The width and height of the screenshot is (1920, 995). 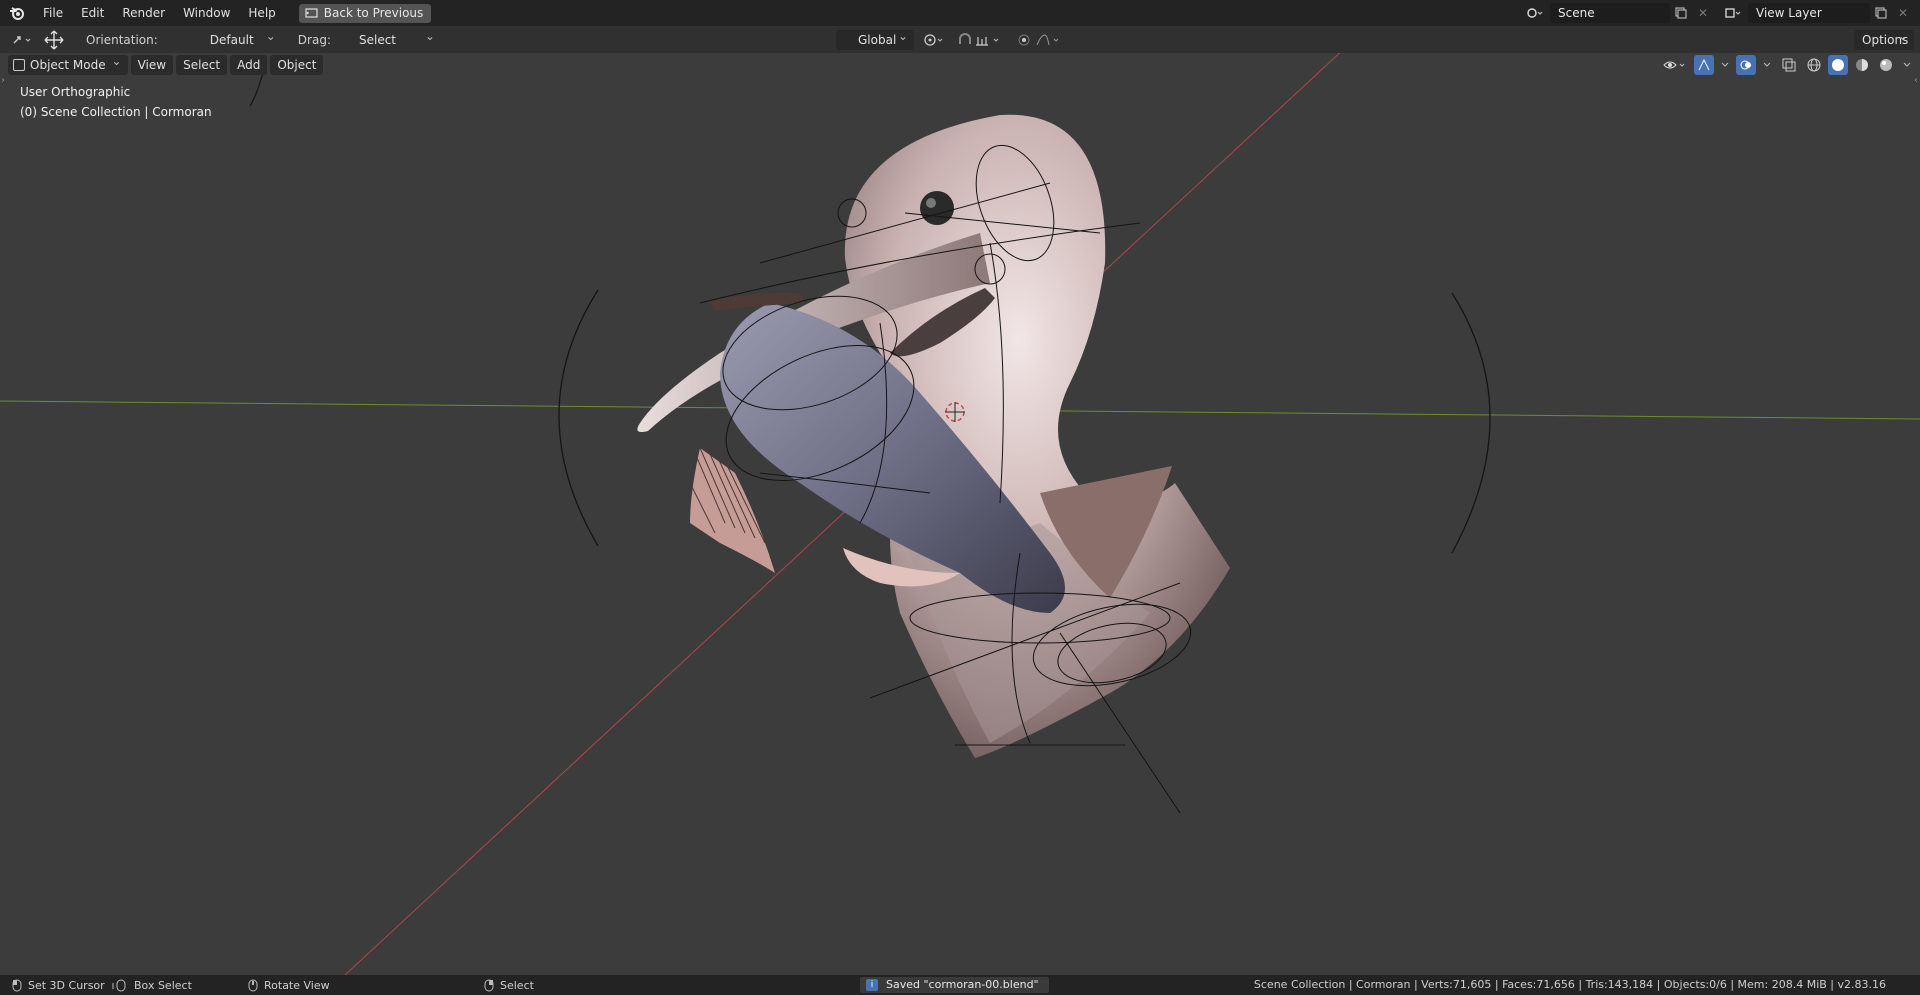 What do you see at coordinates (1767, 65) in the screenshot?
I see `overlays-dropdown-icon` at bounding box center [1767, 65].